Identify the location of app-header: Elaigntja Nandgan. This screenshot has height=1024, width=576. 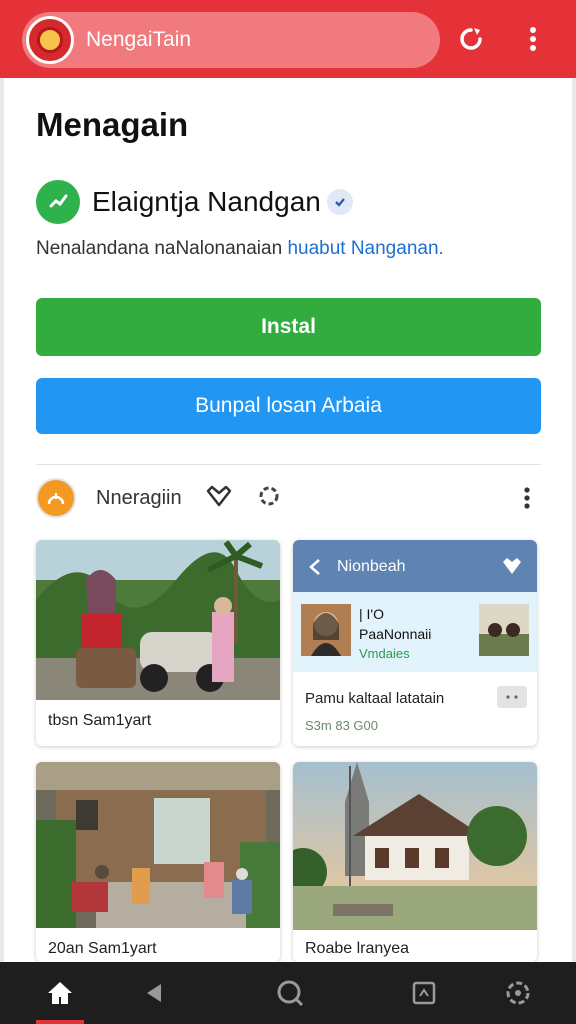
(194, 202).